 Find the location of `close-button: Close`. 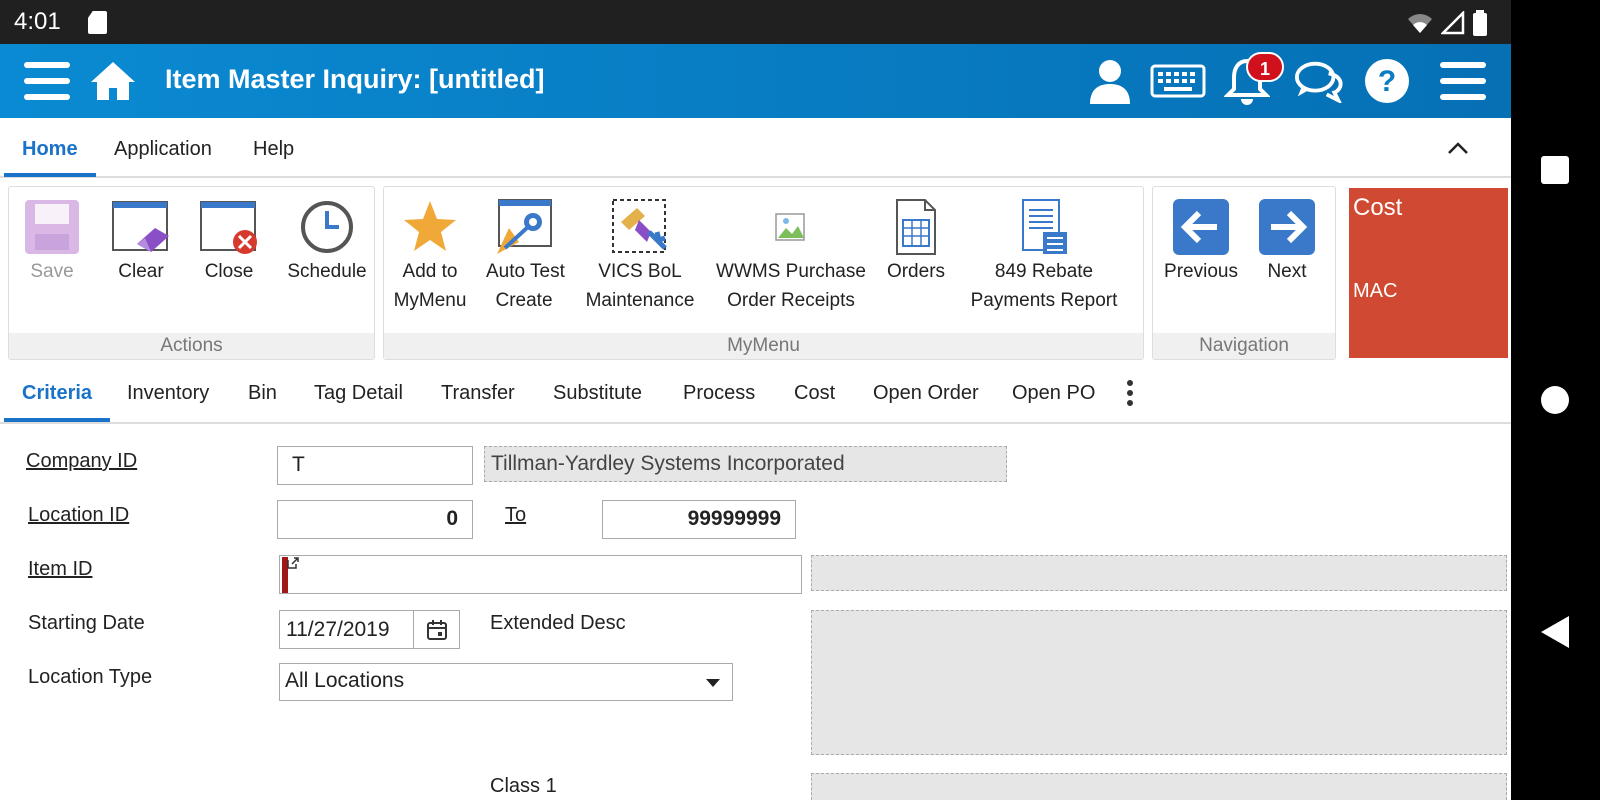

close-button: Close is located at coordinates (229, 241).